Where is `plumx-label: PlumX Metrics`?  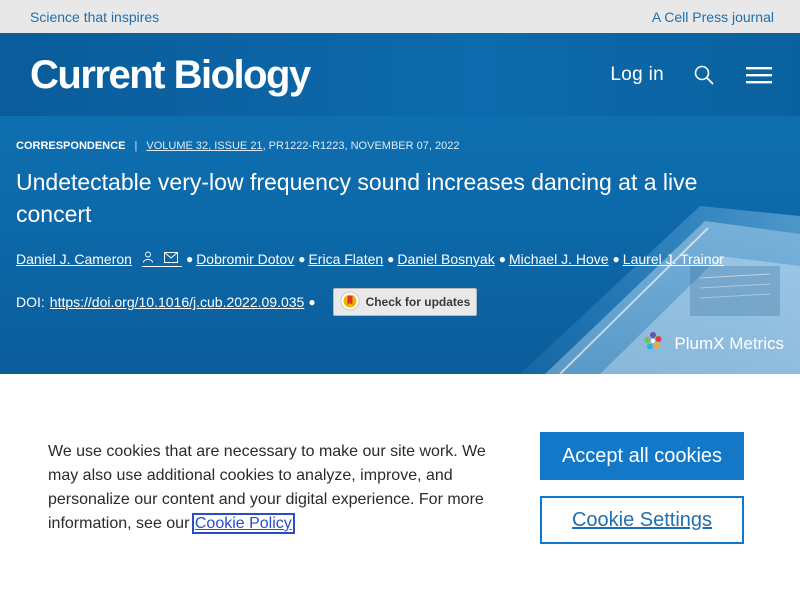
plumx-label: PlumX Metrics is located at coordinates (729, 343).